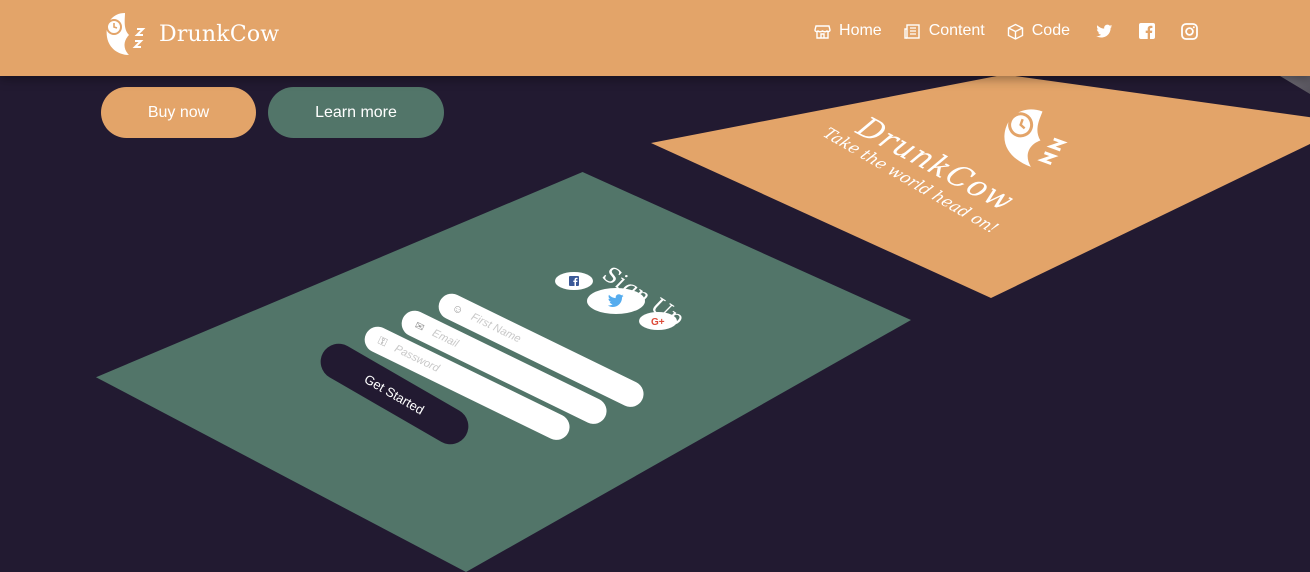 The image size is (1310, 572). I want to click on instagram-link, so click(1189, 31).